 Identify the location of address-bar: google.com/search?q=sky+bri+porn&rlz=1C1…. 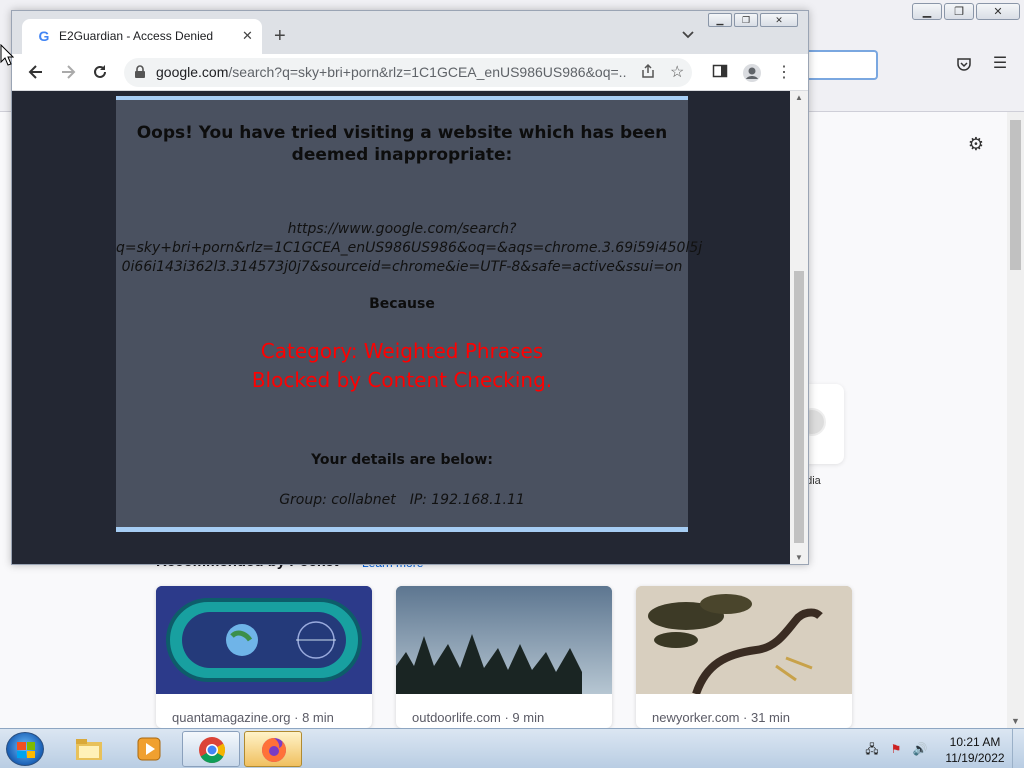
(408, 72).